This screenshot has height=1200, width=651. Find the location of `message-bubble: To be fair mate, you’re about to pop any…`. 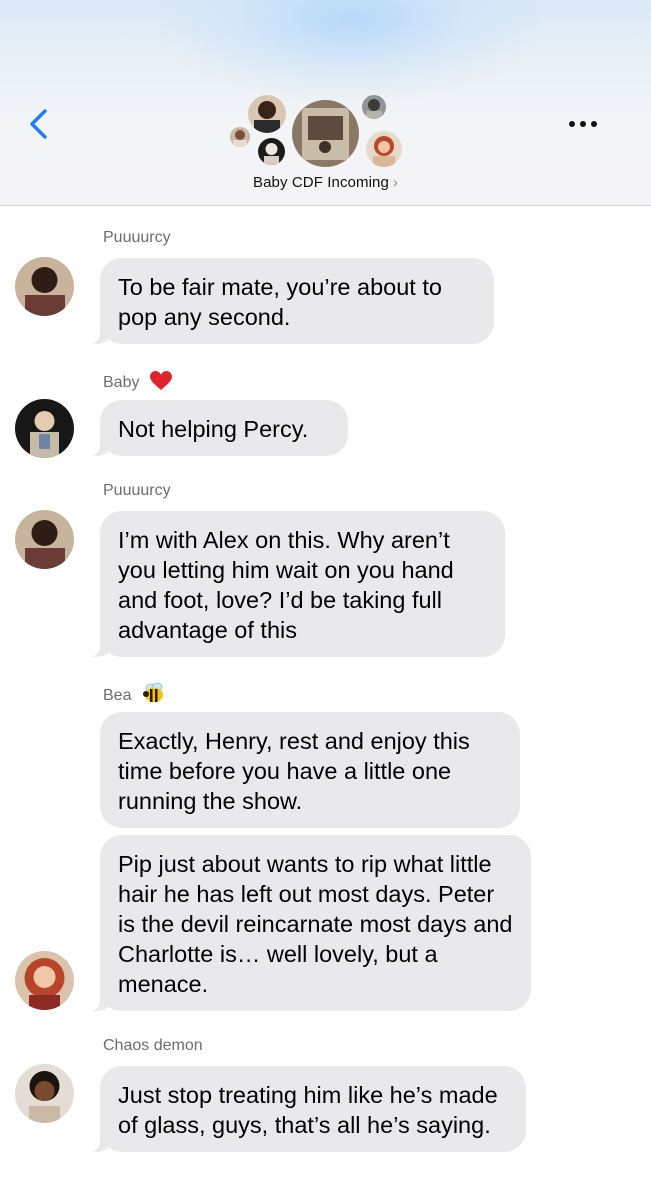

message-bubble: To be fair mate, you’re about to pop any… is located at coordinates (292, 301).